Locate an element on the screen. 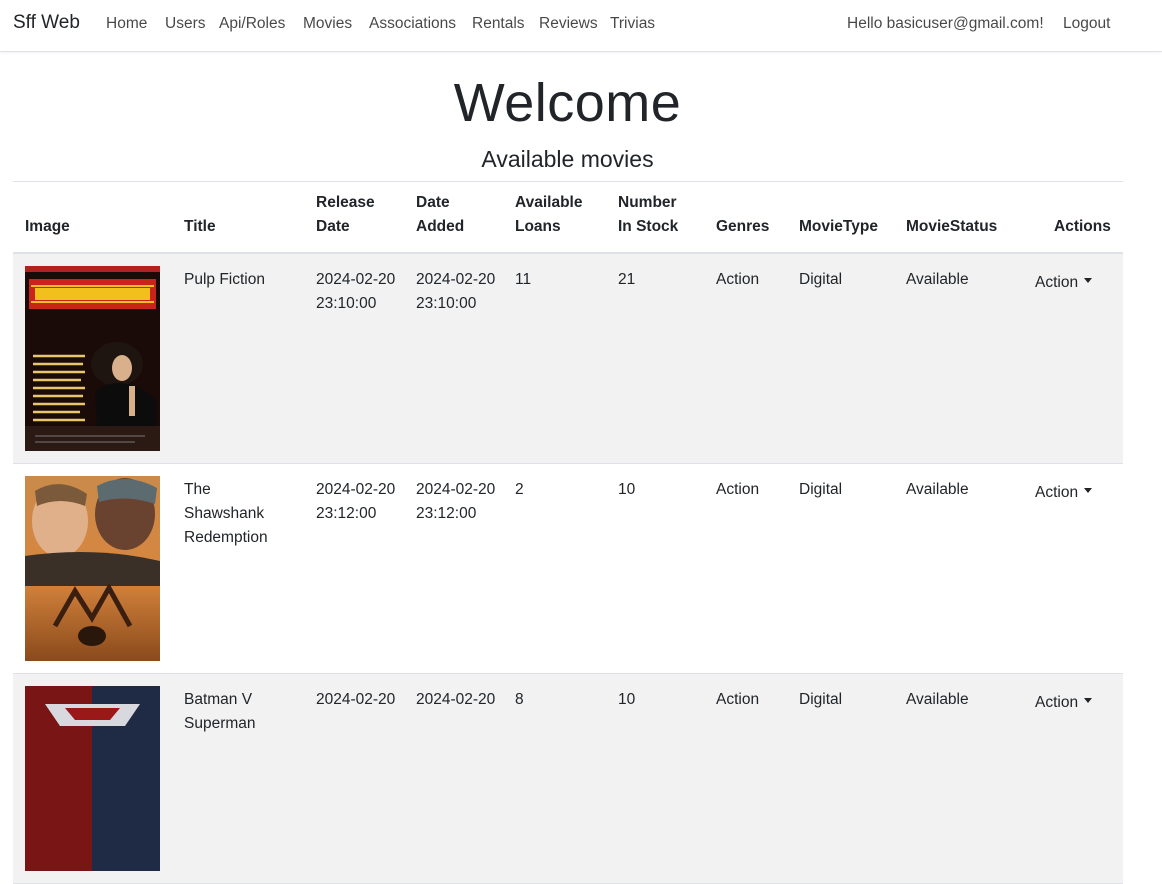 This screenshot has width=1162, height=884. col-added-line2: Added is located at coordinates (440, 226).